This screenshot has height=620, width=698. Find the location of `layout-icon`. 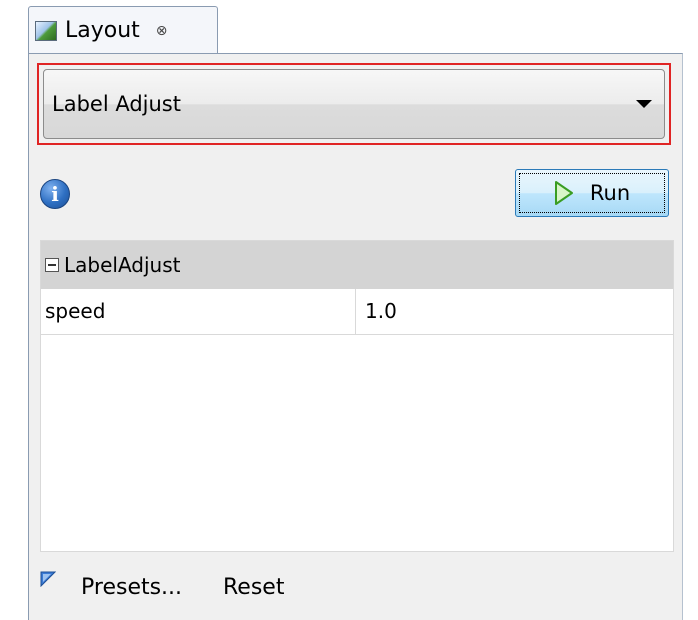

layout-icon is located at coordinates (46, 30).